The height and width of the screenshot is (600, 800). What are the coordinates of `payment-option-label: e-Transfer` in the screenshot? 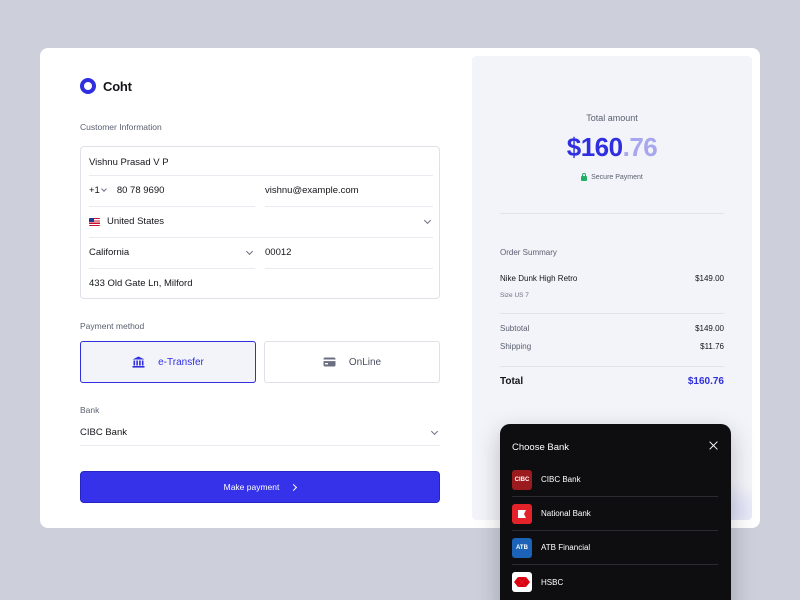 It's located at (181, 362).